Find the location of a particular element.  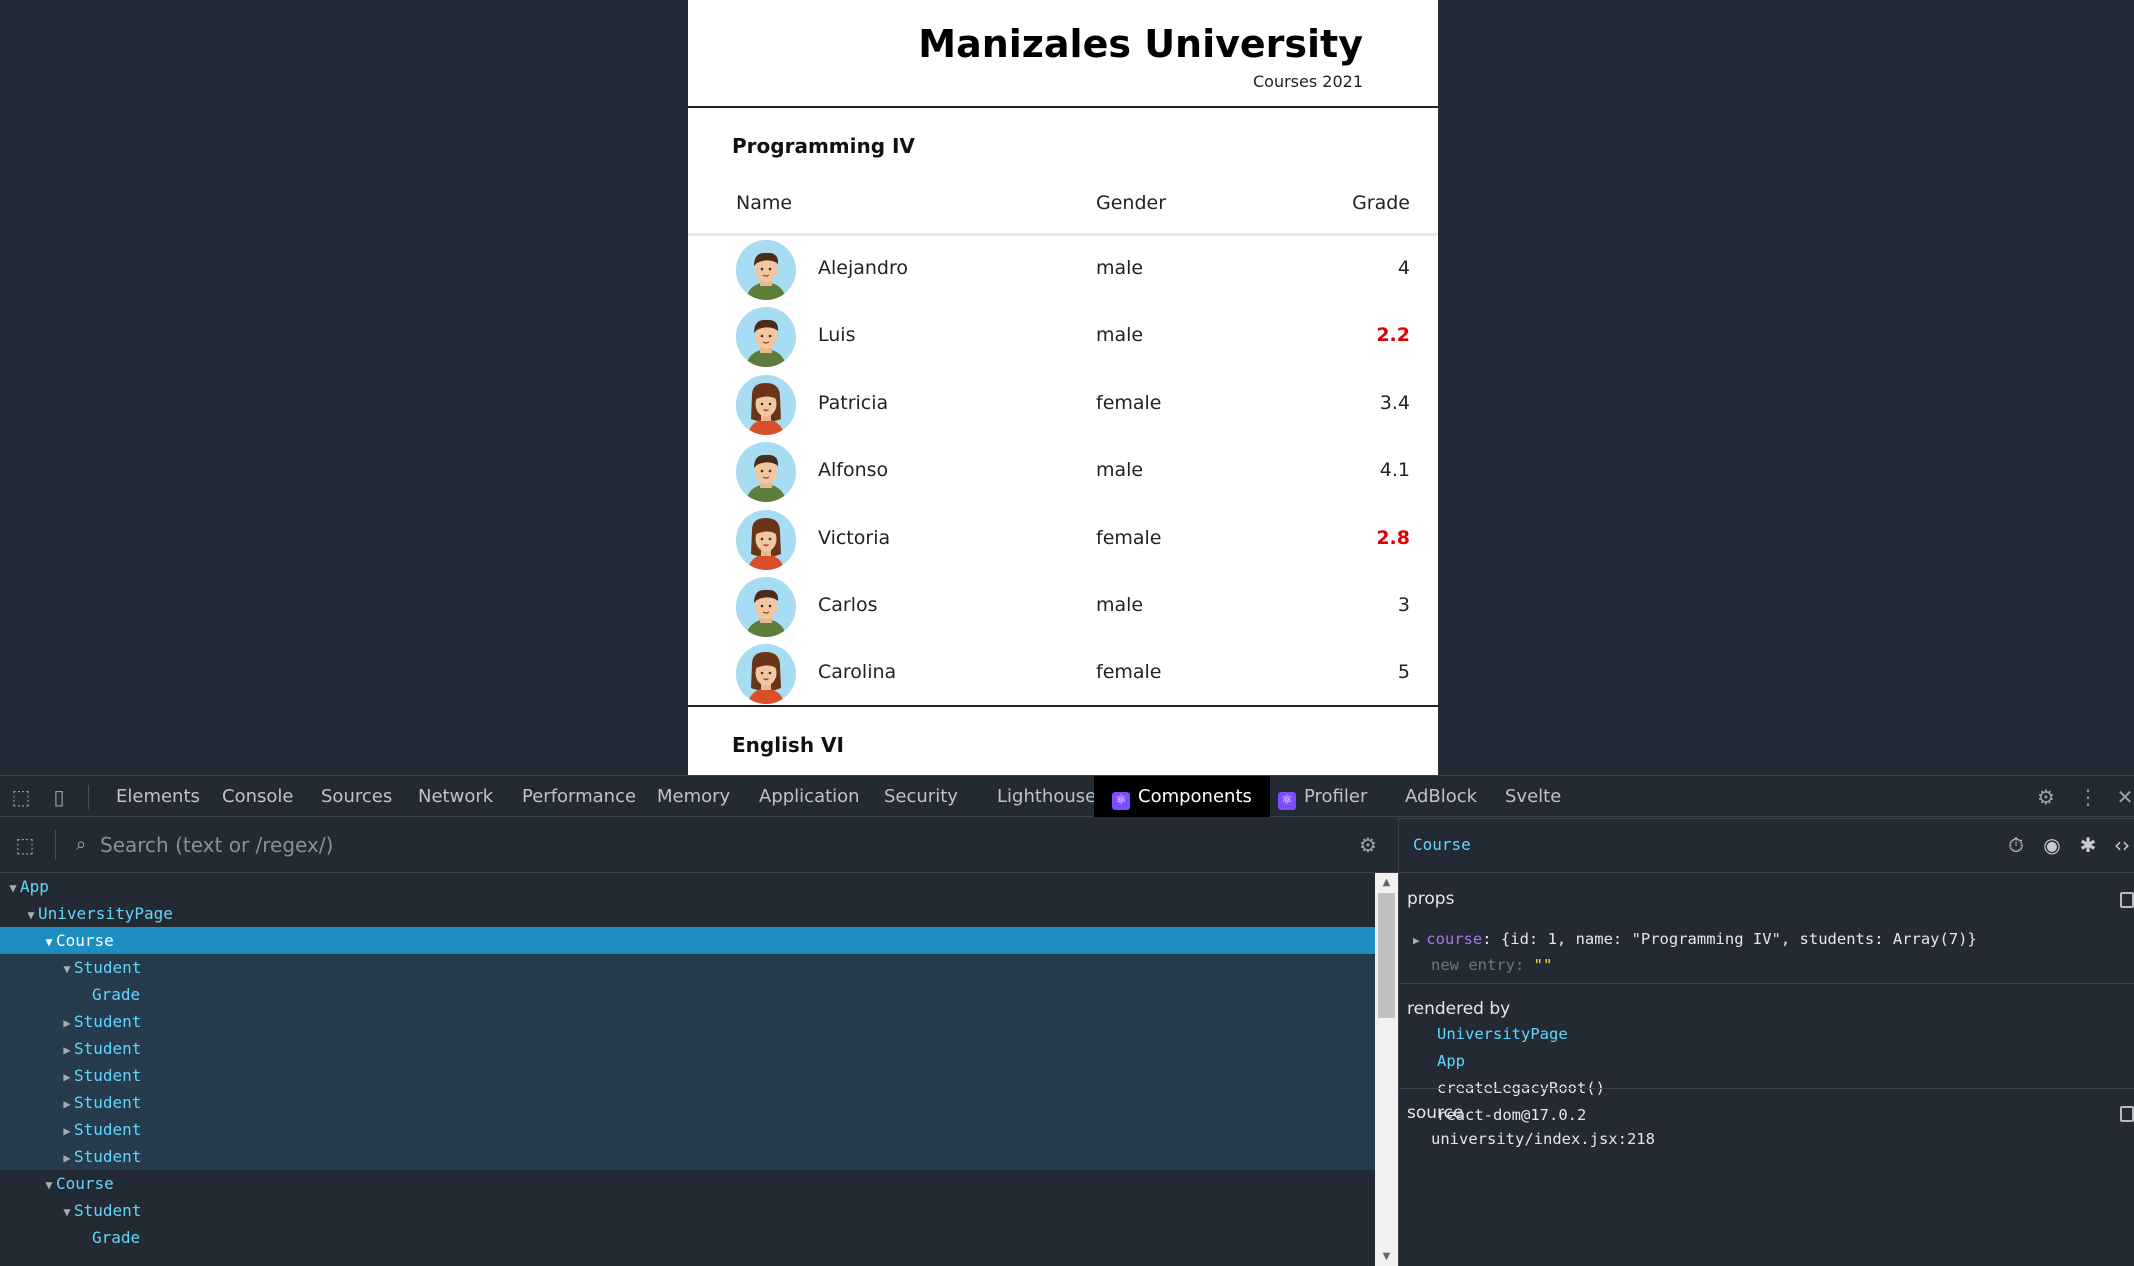

tree-node-app: ▼ App is located at coordinates (687, 886).